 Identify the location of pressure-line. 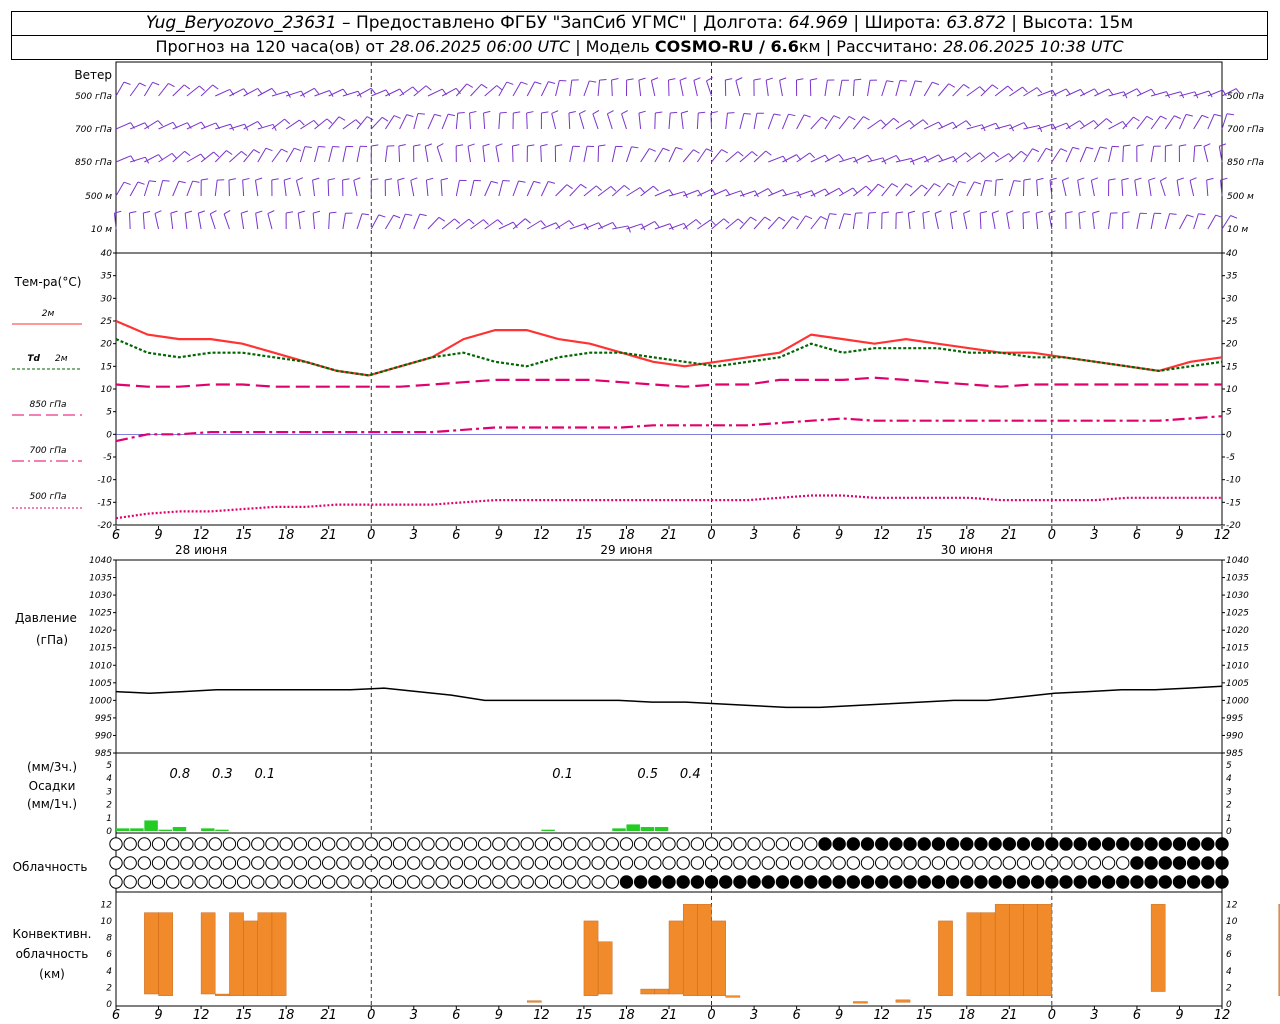
(669, 697).